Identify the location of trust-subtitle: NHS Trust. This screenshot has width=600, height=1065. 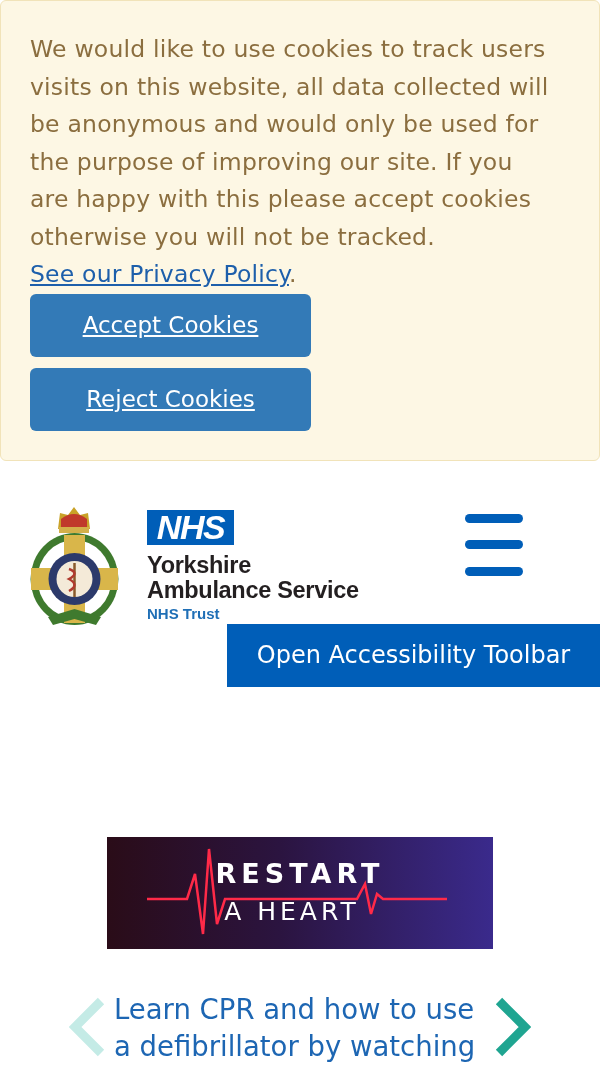
(183, 613).